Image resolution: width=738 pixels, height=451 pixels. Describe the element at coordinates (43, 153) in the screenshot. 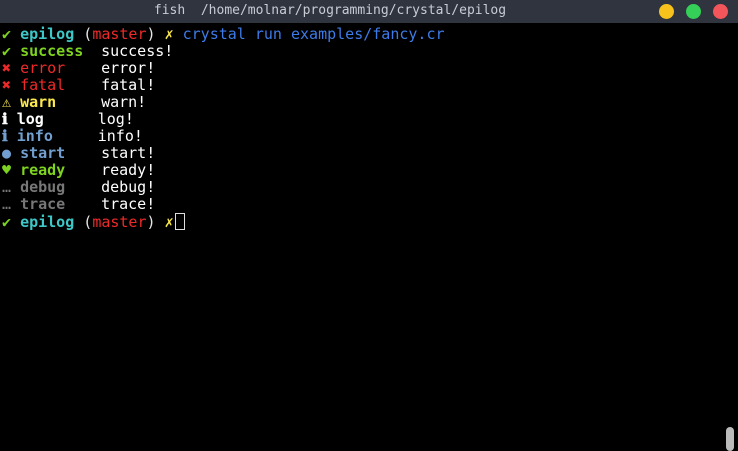

I see `log-level: start` at that location.